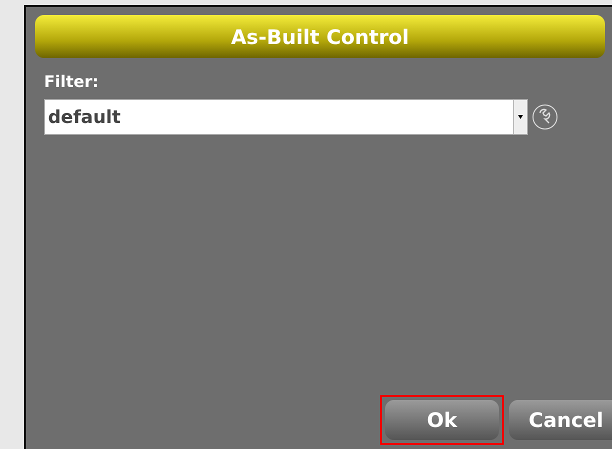  I want to click on dialog-title: As-Built Control, so click(320, 36).